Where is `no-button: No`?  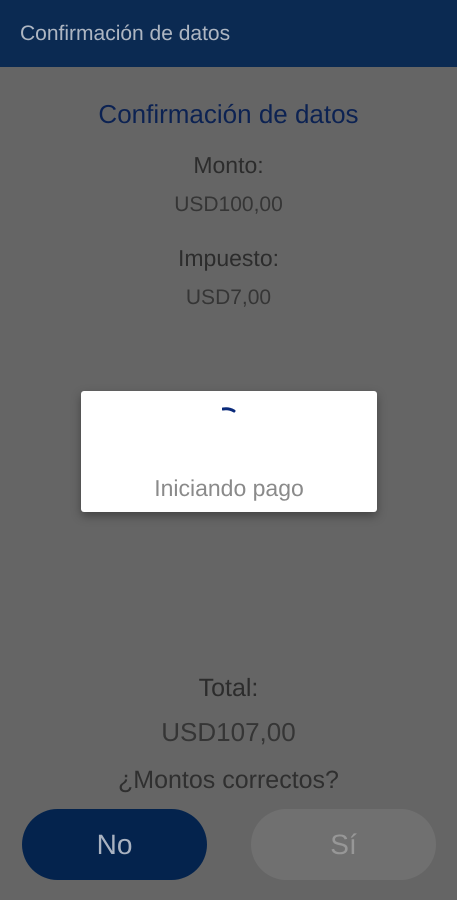 no-button: No is located at coordinates (114, 844).